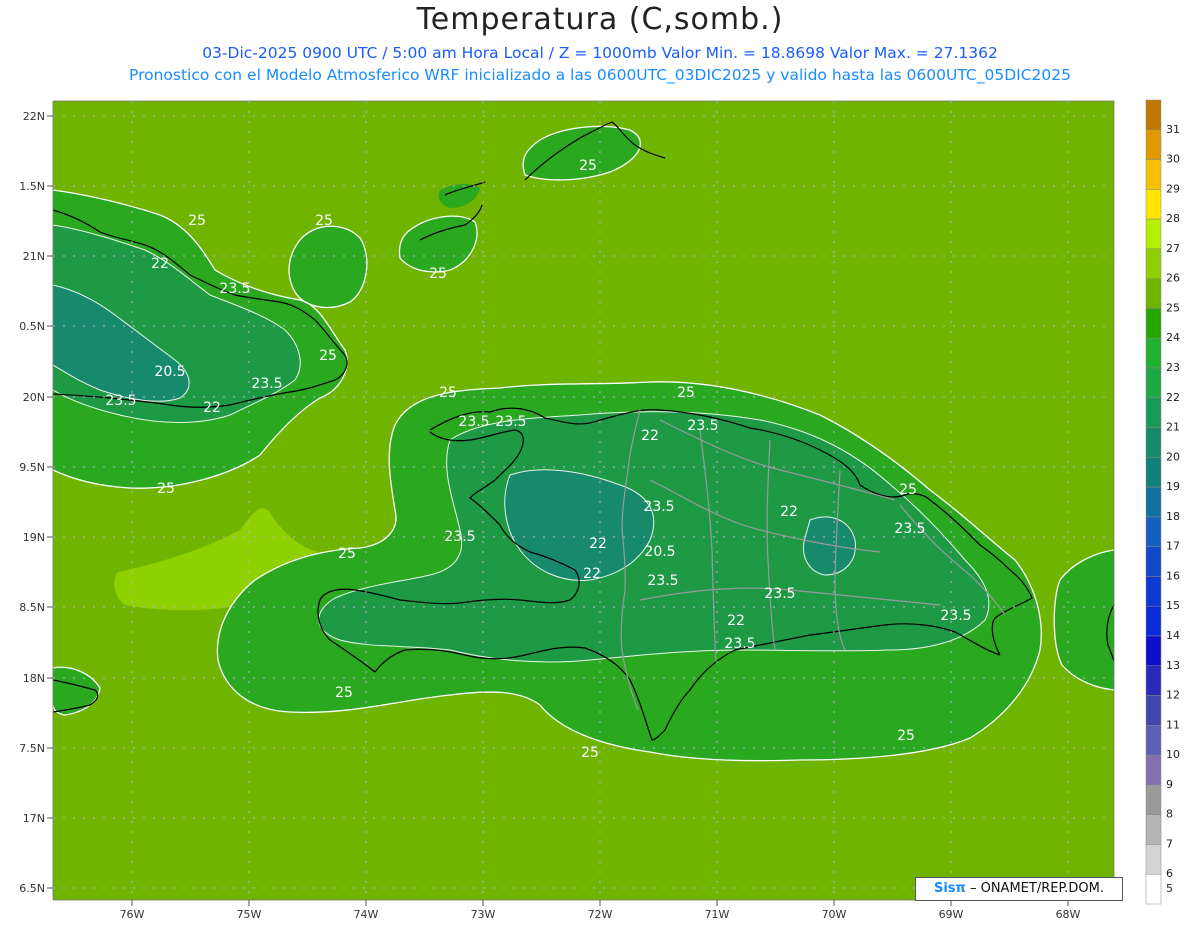 Image resolution: width=1200 pixels, height=927 pixels. Describe the element at coordinates (951, 914) in the screenshot. I see `lon-label: 69W` at that location.